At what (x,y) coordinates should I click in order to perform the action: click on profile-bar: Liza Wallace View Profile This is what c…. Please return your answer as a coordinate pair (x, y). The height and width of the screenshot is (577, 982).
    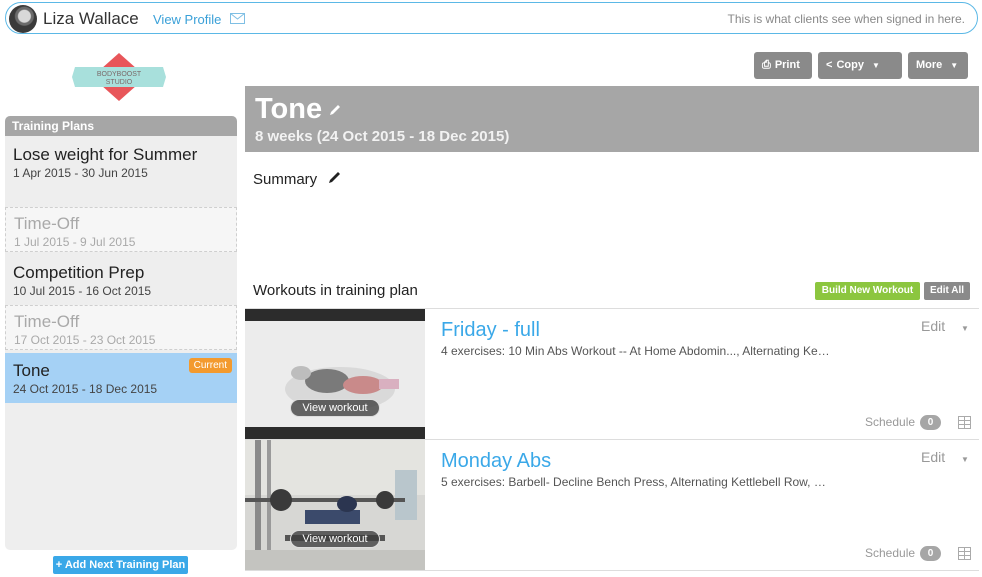
    Looking at the image, I should click on (491, 18).